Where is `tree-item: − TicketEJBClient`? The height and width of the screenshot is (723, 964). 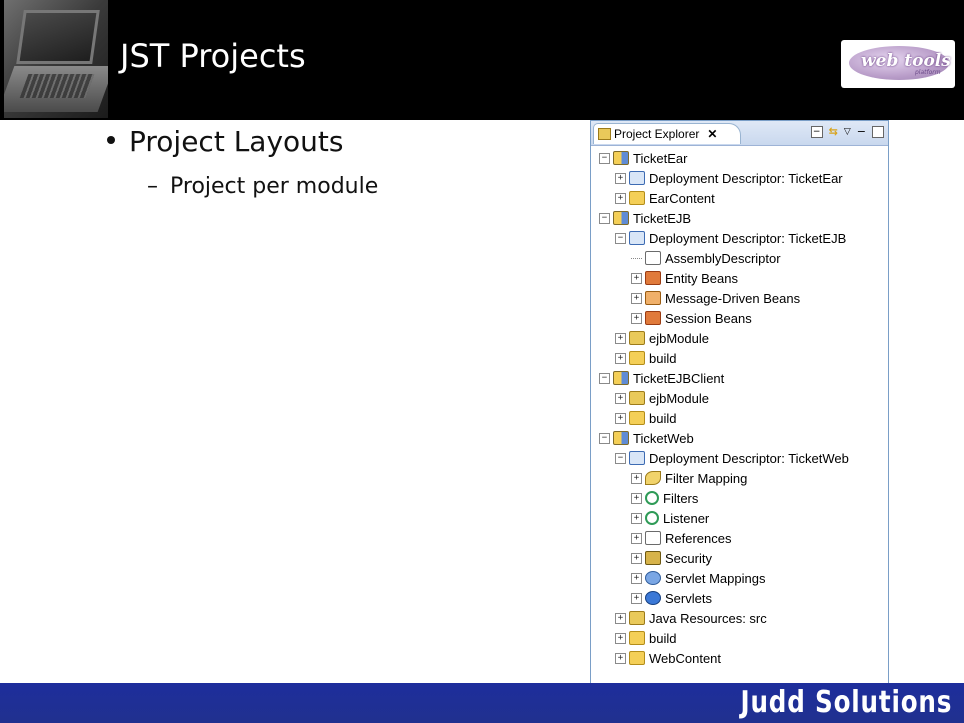 tree-item: − TicketEJBClient is located at coordinates (739, 378).